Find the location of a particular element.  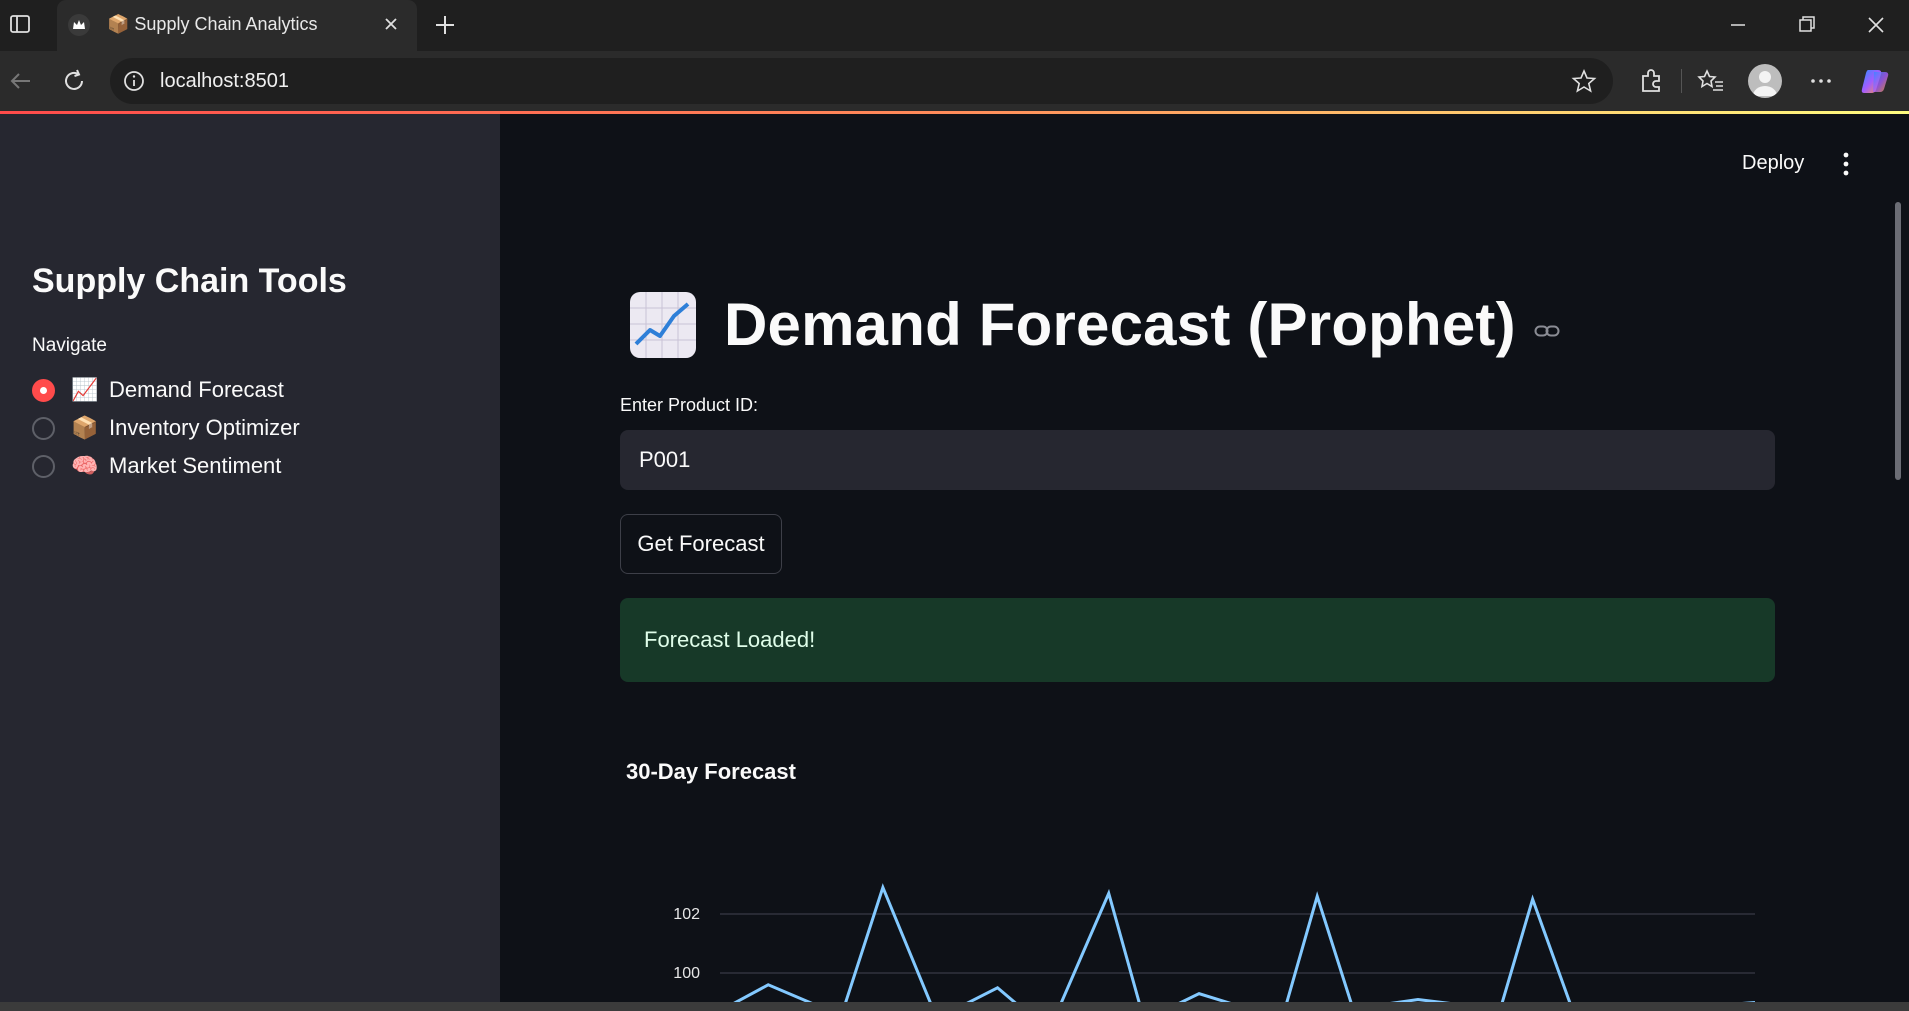

browser-tab: 📦 Supply Chain Analytics is located at coordinates (237, 25).